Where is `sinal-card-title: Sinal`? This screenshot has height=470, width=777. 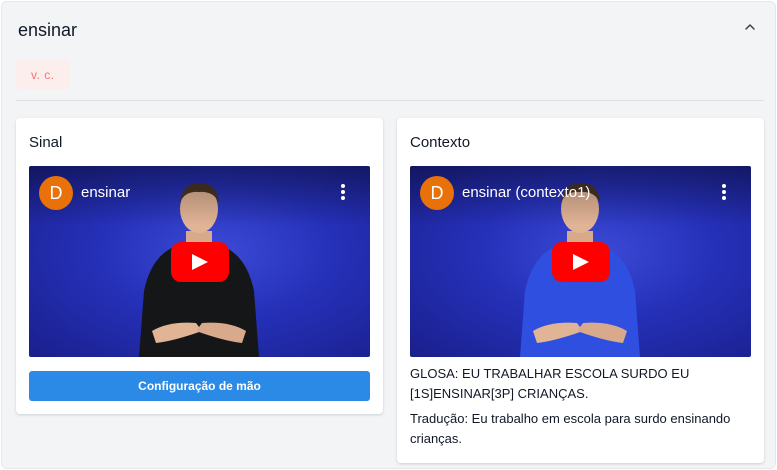 sinal-card-title: Sinal is located at coordinates (46, 142).